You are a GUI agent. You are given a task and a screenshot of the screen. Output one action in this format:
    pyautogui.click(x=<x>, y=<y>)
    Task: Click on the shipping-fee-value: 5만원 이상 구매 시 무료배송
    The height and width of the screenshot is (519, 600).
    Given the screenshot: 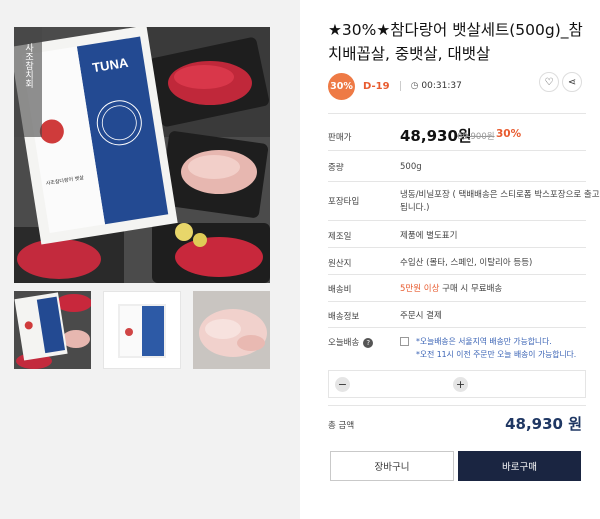 What is the action you would take?
    pyautogui.click(x=451, y=289)
    